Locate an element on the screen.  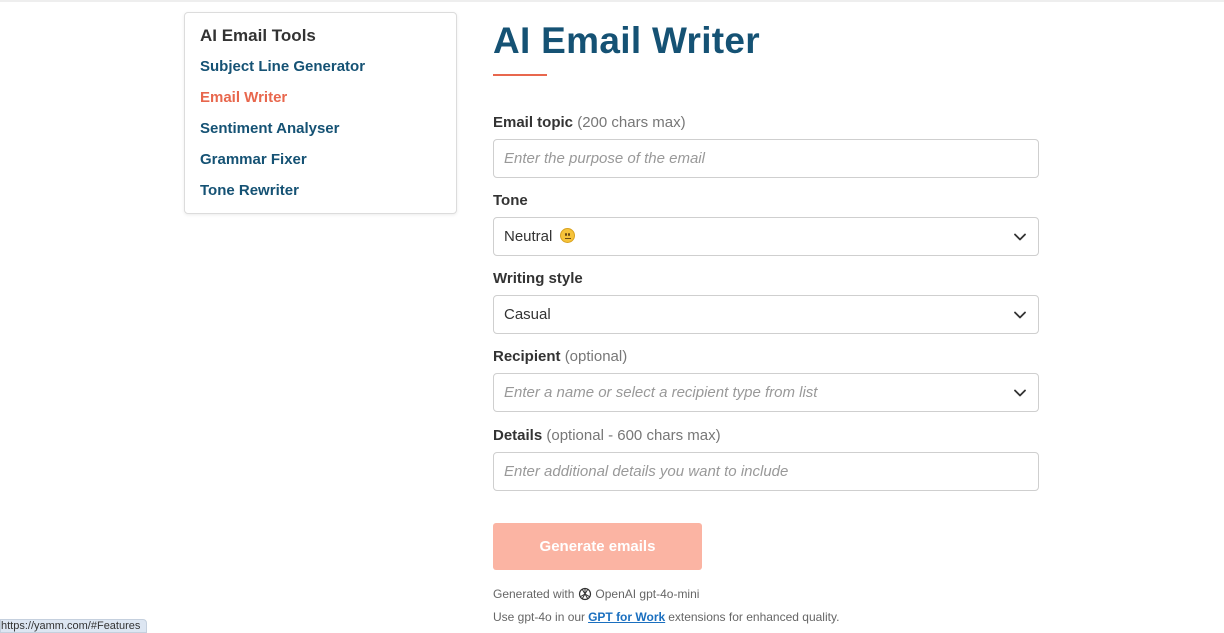
sidebar-item-subject-line-generator: Subject Line Generator is located at coordinates (320, 71).